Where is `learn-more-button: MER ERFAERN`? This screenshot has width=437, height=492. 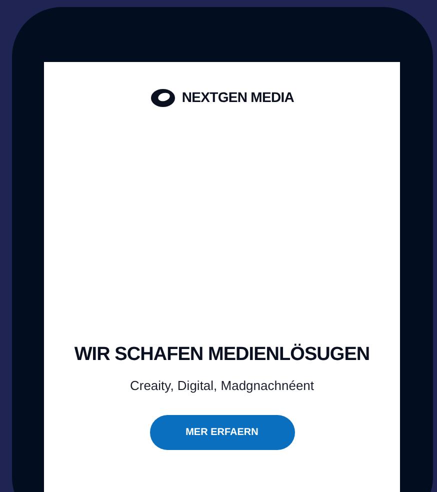
learn-more-button: MER ERFAERN is located at coordinates (222, 432).